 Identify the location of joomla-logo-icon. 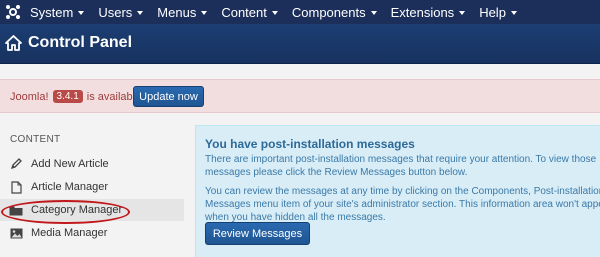
(13, 12).